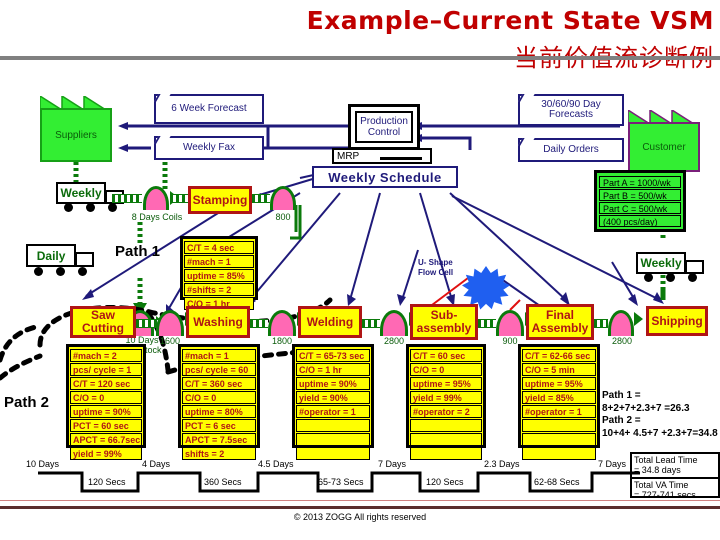  I want to click on path-1-label: Path 1, so click(138, 251).